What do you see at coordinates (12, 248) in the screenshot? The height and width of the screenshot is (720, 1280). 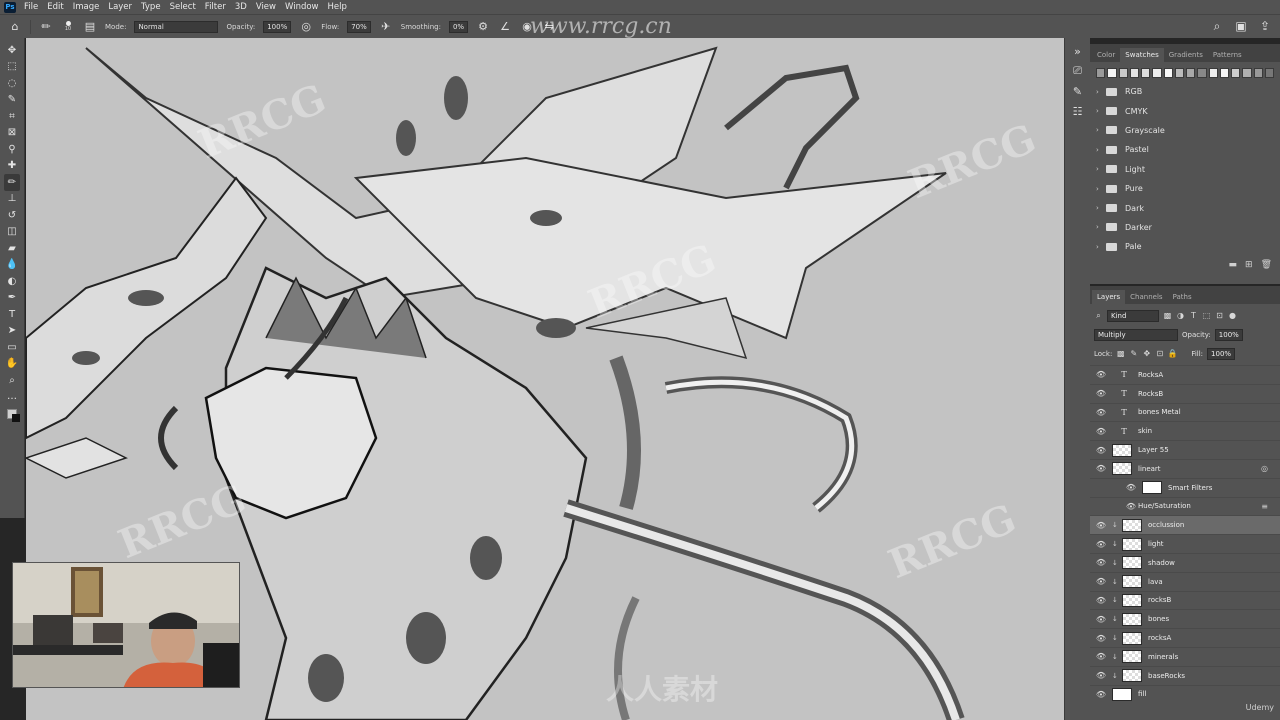 I see `gradient-tool-icon: ▰` at bounding box center [12, 248].